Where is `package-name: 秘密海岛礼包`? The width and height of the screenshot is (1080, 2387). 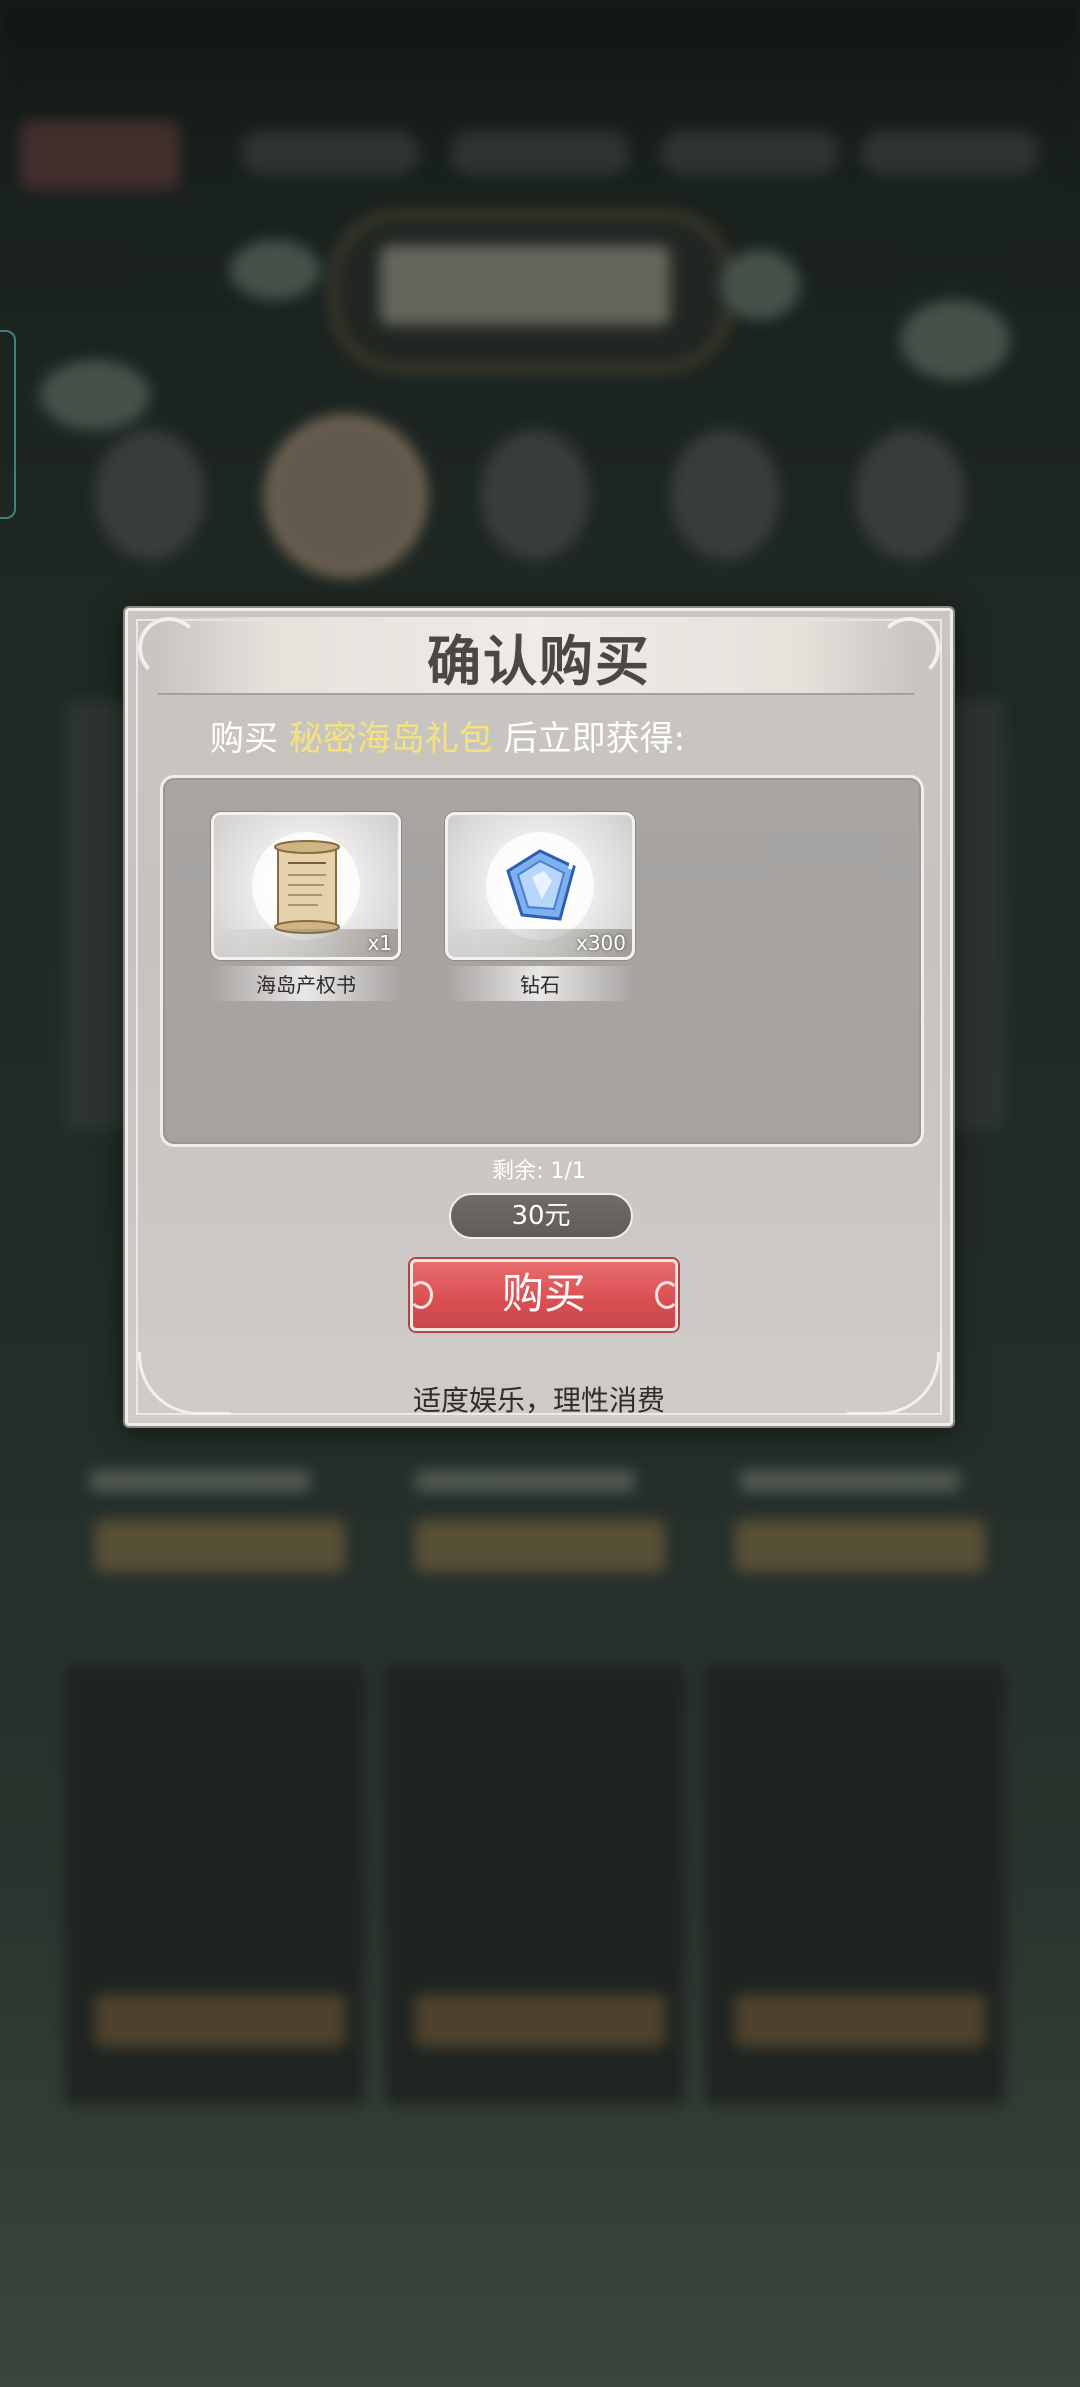 package-name: 秘密海岛礼包 is located at coordinates (390, 739).